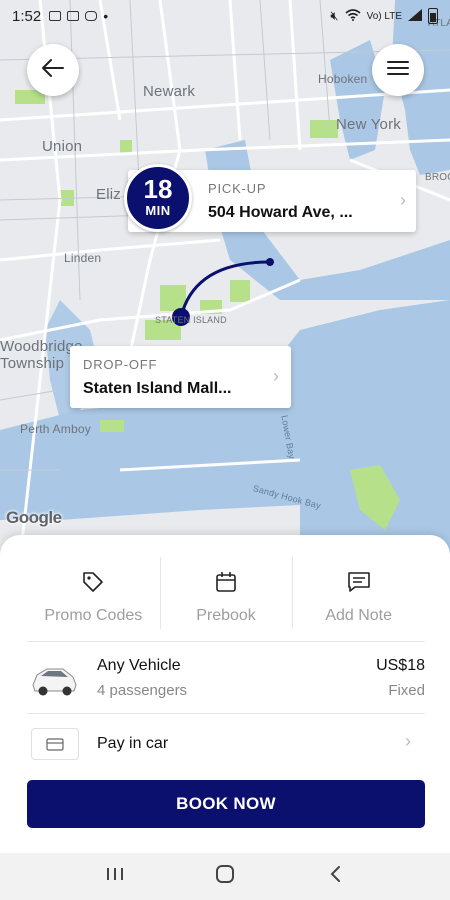  What do you see at coordinates (437, 177) in the screenshot?
I see `map-label-brooklyn: BROO` at bounding box center [437, 177].